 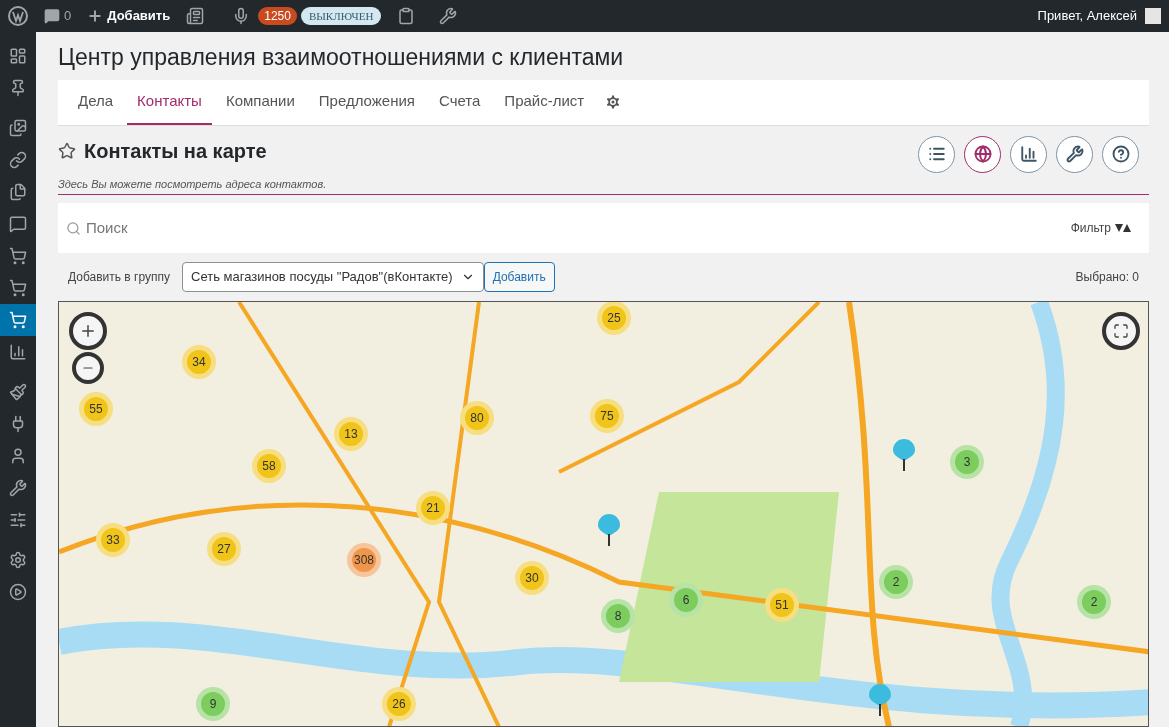 I want to click on cluster-marker: 33, so click(x=113, y=540).